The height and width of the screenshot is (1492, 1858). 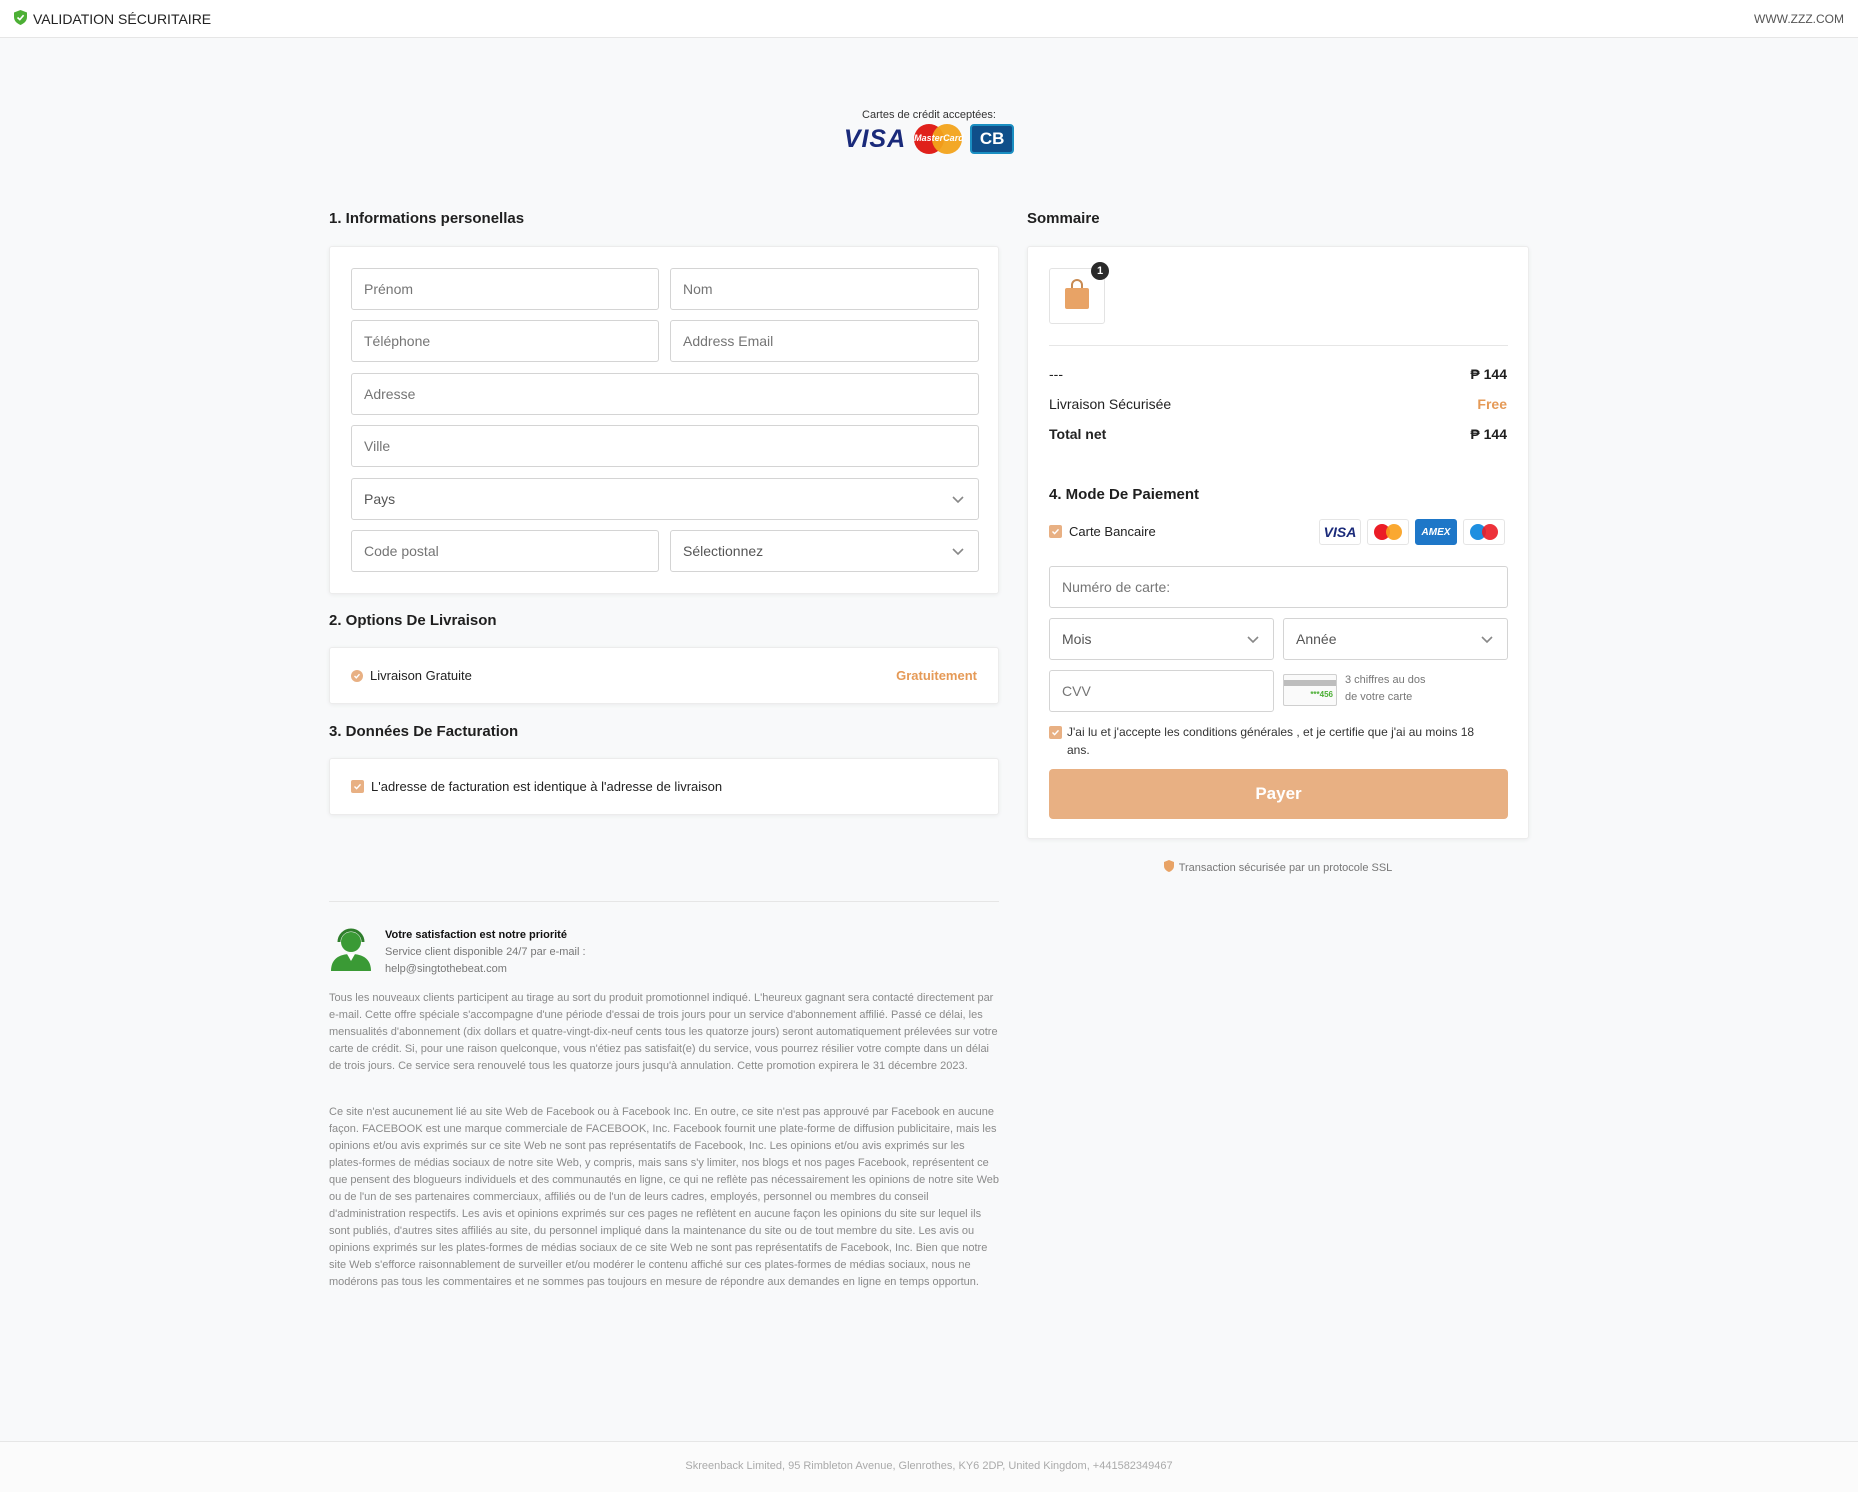 What do you see at coordinates (1395, 639) in the screenshot?
I see `year-select: Année` at bounding box center [1395, 639].